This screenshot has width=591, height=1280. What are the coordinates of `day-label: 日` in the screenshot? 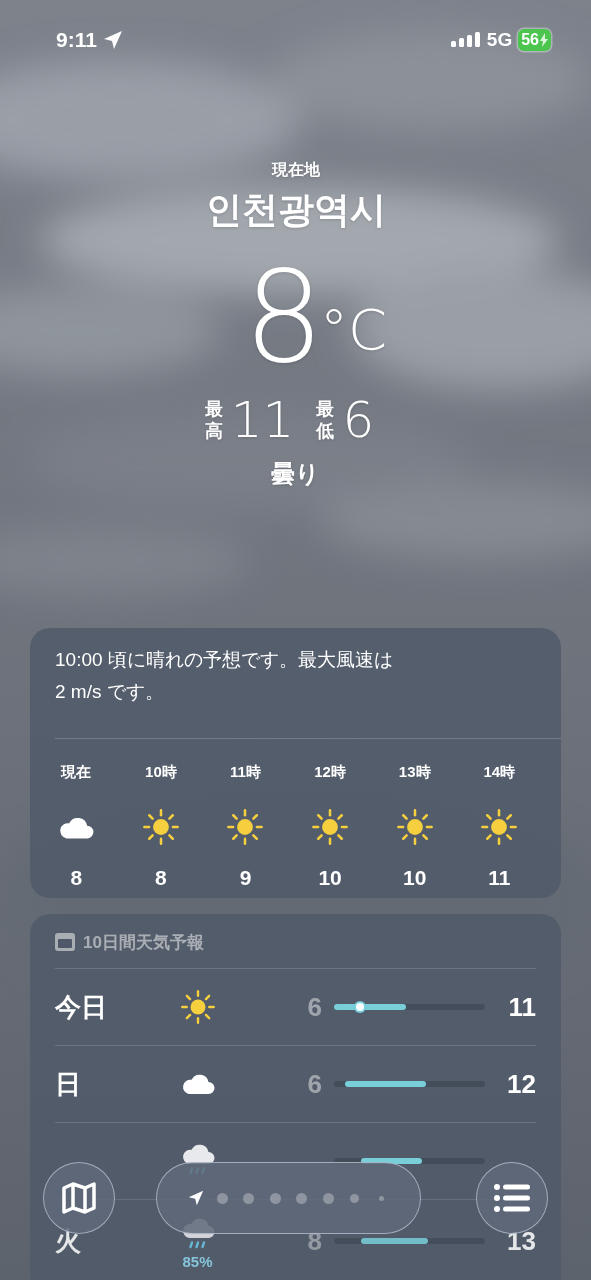 It's located at (68, 1084).